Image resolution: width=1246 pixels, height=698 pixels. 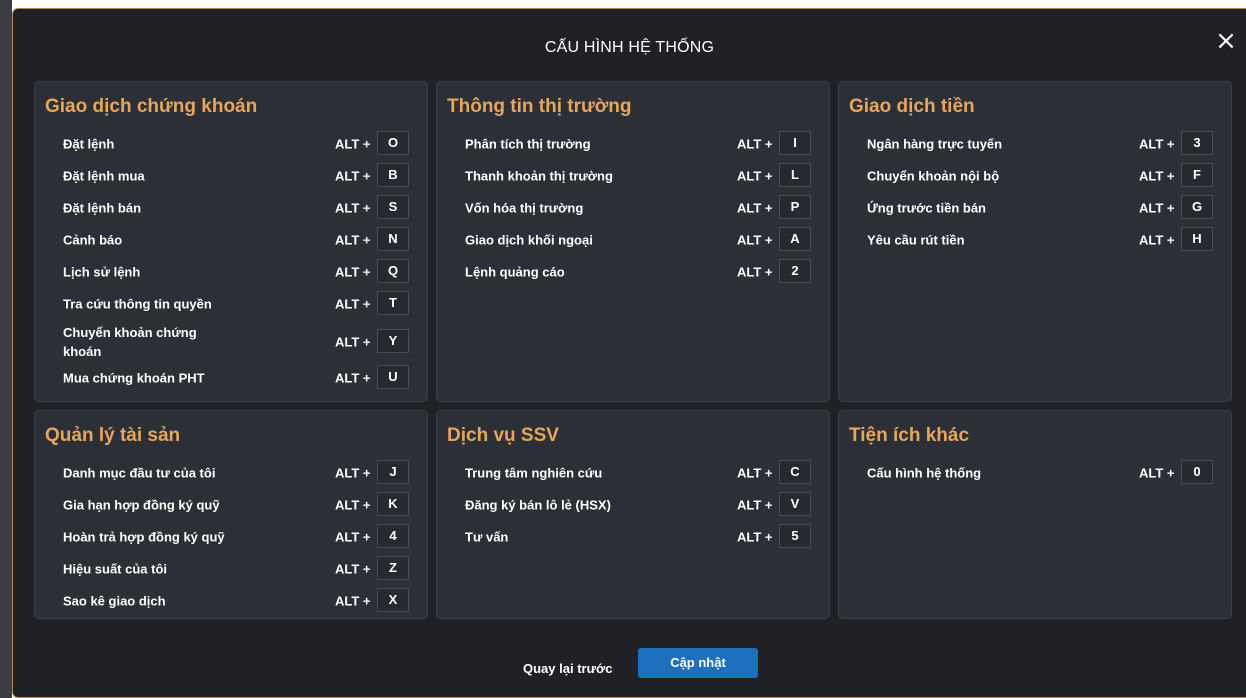 What do you see at coordinates (503, 435) in the screenshot?
I see `section-title: Dịch vụ SSV` at bounding box center [503, 435].